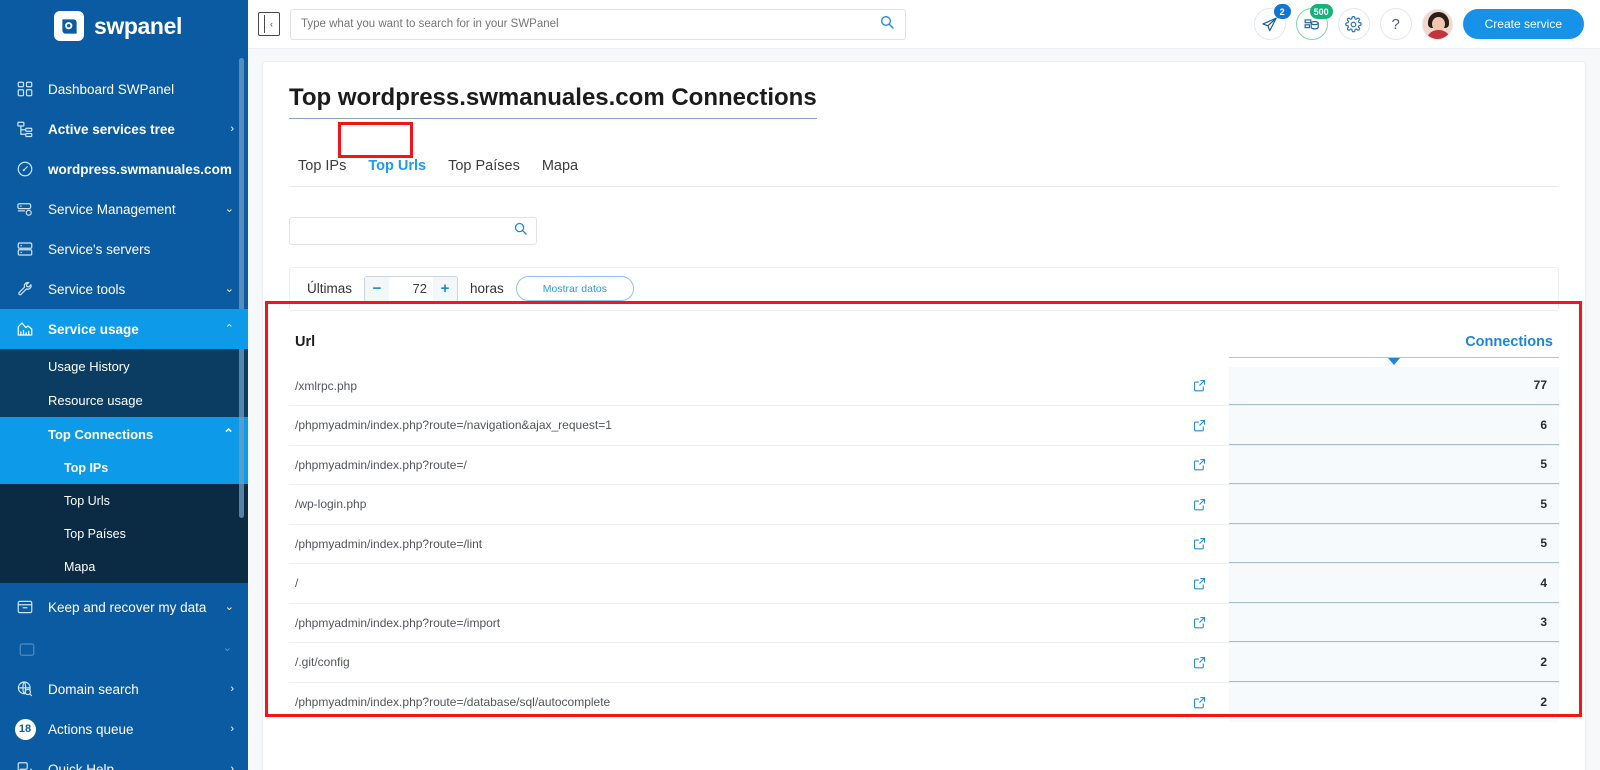 The width and height of the screenshot is (1600, 770). Describe the element at coordinates (1512, 342) in the screenshot. I see `column-header-connections: Connections` at that location.